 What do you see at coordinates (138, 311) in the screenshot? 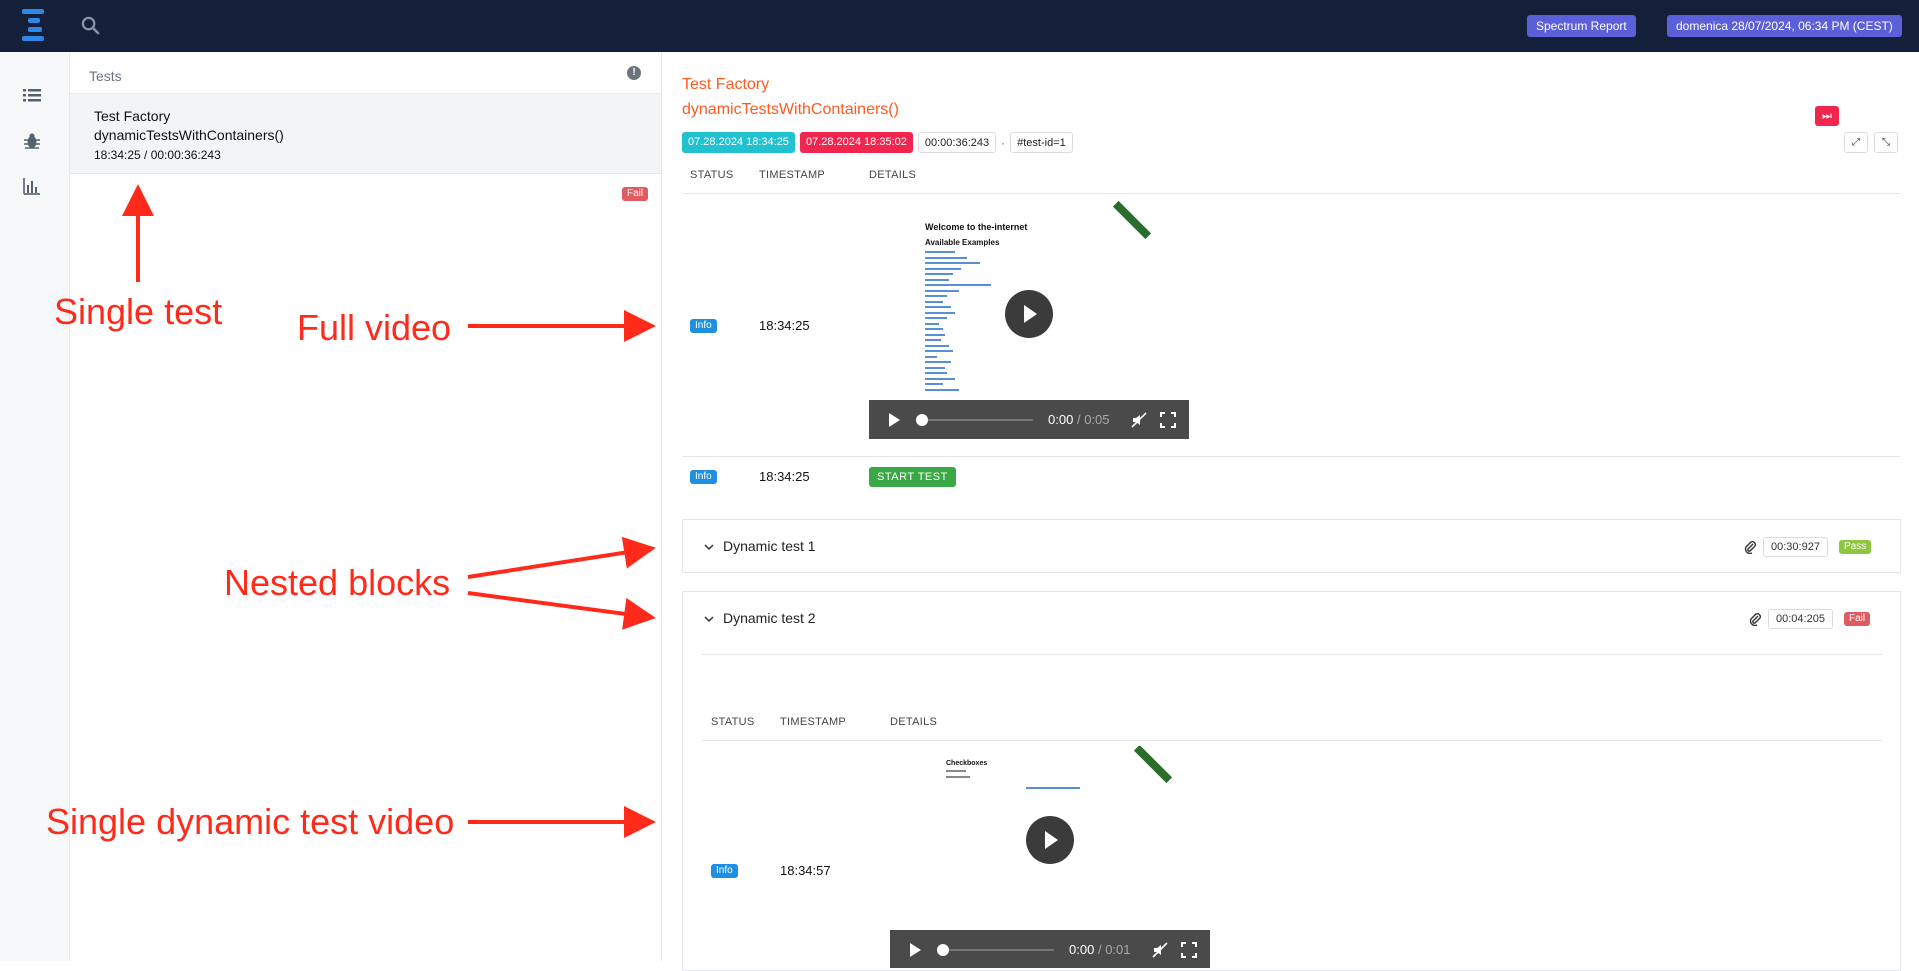
I see `annotation-single-test: Single test` at bounding box center [138, 311].